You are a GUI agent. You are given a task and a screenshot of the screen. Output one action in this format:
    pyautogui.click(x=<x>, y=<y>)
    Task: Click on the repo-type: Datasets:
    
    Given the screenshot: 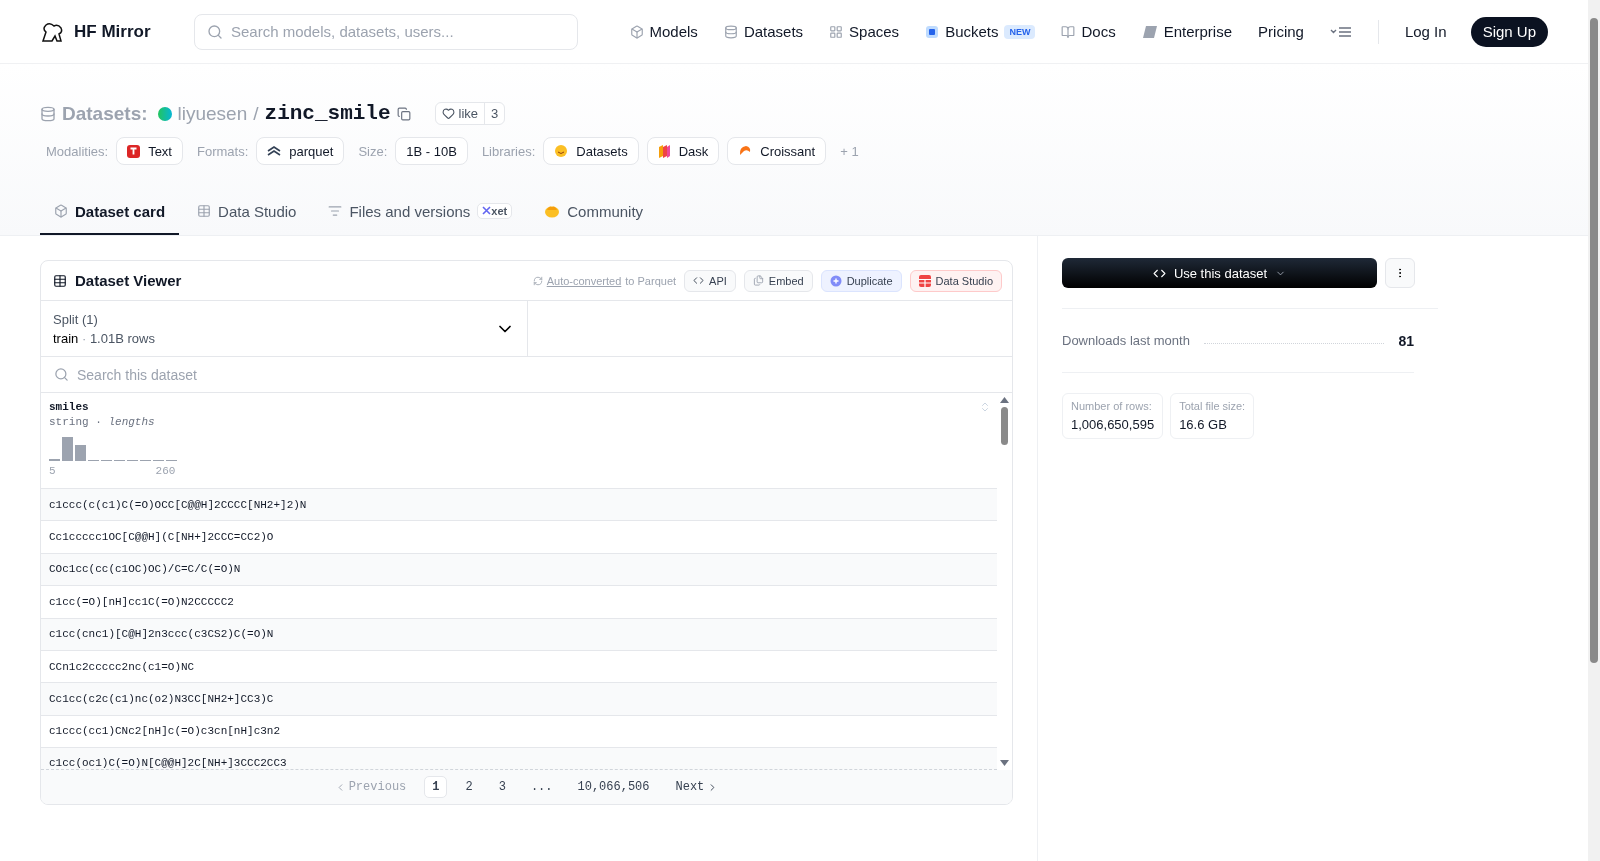 What is the action you would take?
    pyautogui.click(x=105, y=113)
    